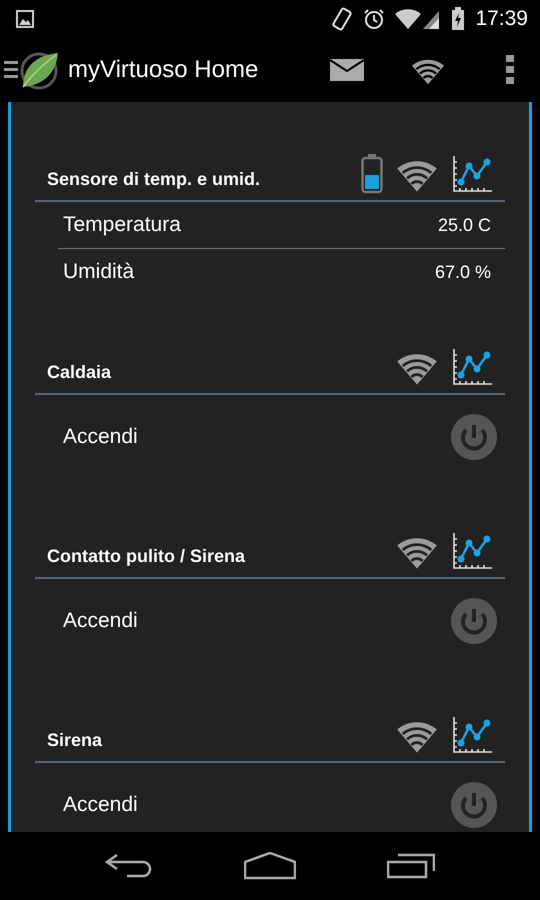  What do you see at coordinates (458, 19) in the screenshot?
I see `battery-charging-icon` at bounding box center [458, 19].